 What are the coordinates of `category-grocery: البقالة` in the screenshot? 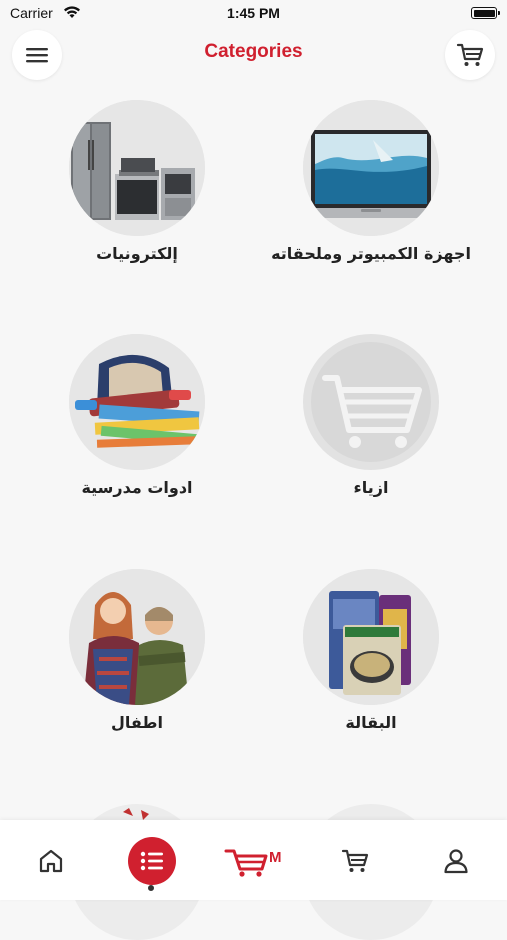 It's located at (371, 650).